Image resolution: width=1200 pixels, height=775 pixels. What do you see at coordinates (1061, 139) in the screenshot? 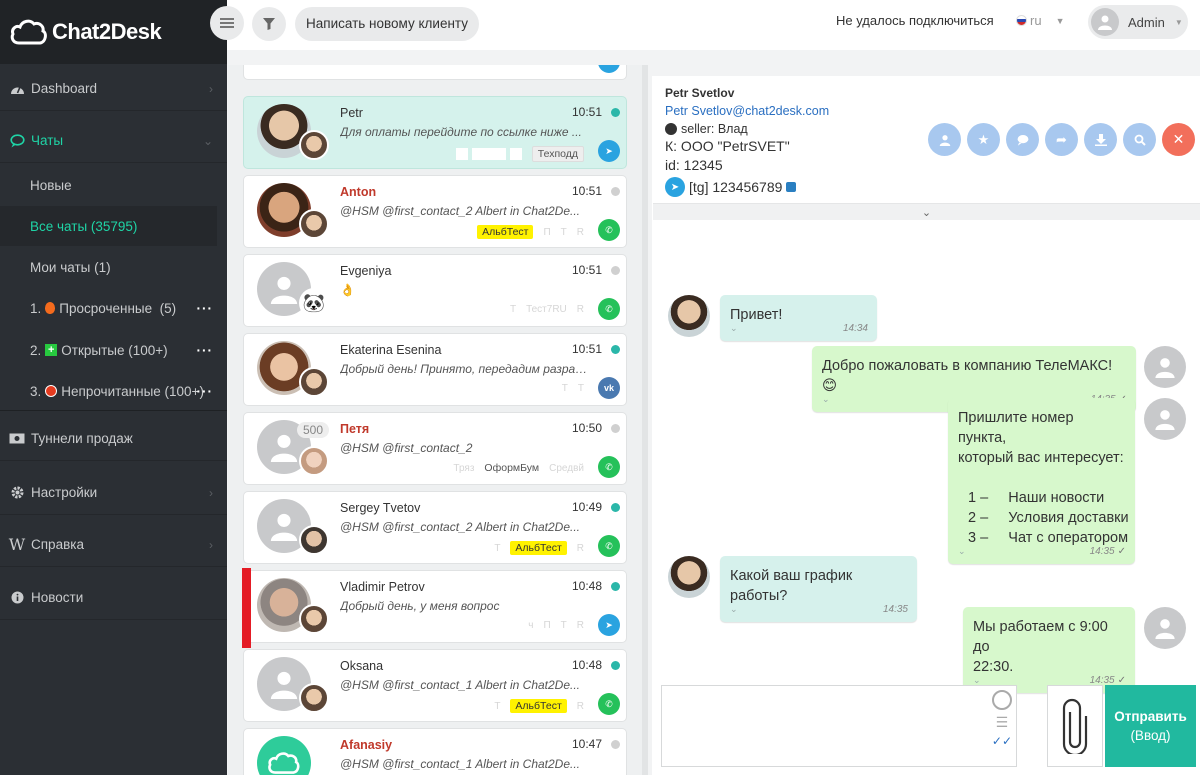
I see `forward-button: ➦` at bounding box center [1061, 139].